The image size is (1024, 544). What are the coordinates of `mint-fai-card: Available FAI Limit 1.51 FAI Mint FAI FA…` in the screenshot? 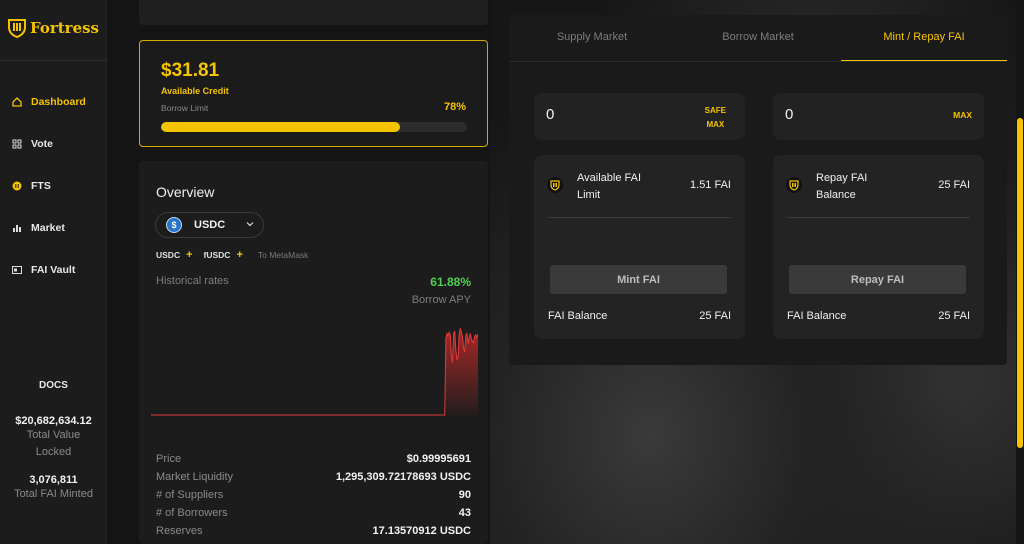 It's located at (639, 247).